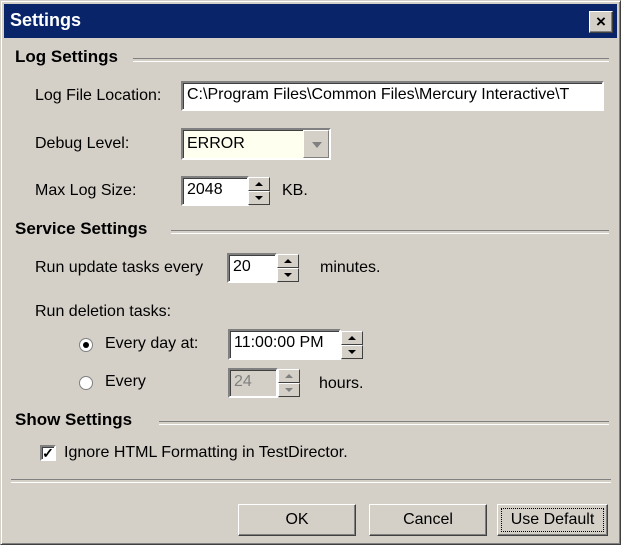  I want to click on run-update-label: Run update tasks every, so click(119, 267).